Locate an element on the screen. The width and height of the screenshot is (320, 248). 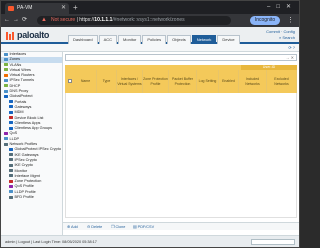
delete-button: ⊖ Delete is located at coordinates (94, 227).